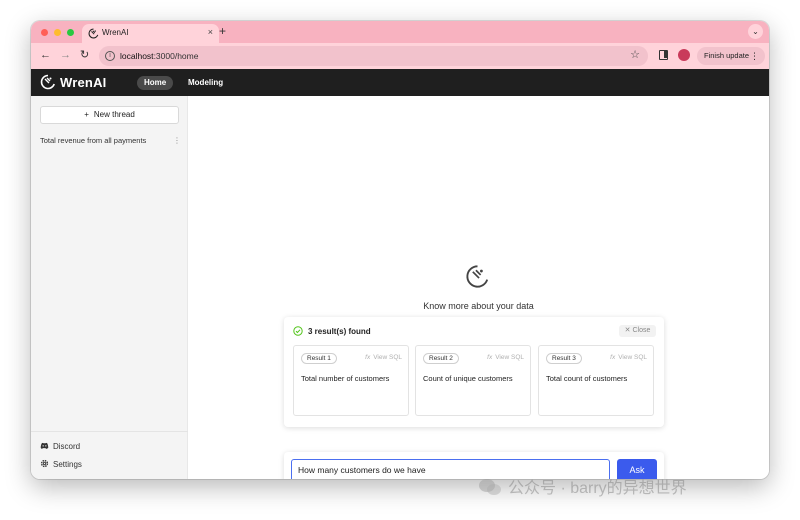 The image size is (800, 520). Describe the element at coordinates (755, 31) in the screenshot. I see `tab-search-icon: ⌄` at that location.